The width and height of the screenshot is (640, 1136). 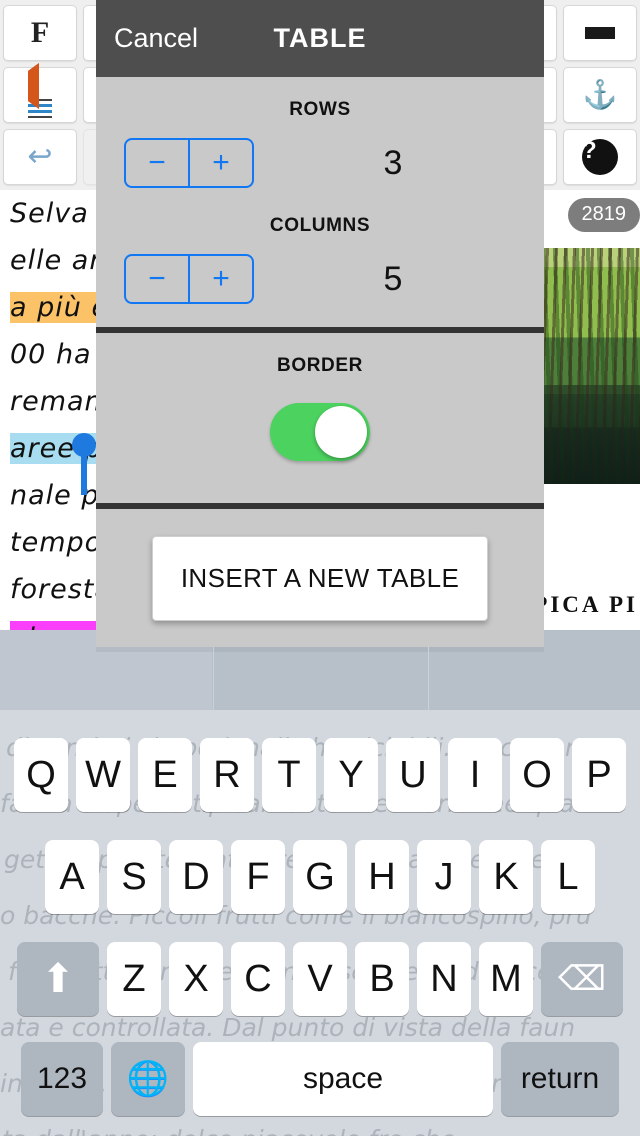 I want to click on key-h: H, so click(x=382, y=877).